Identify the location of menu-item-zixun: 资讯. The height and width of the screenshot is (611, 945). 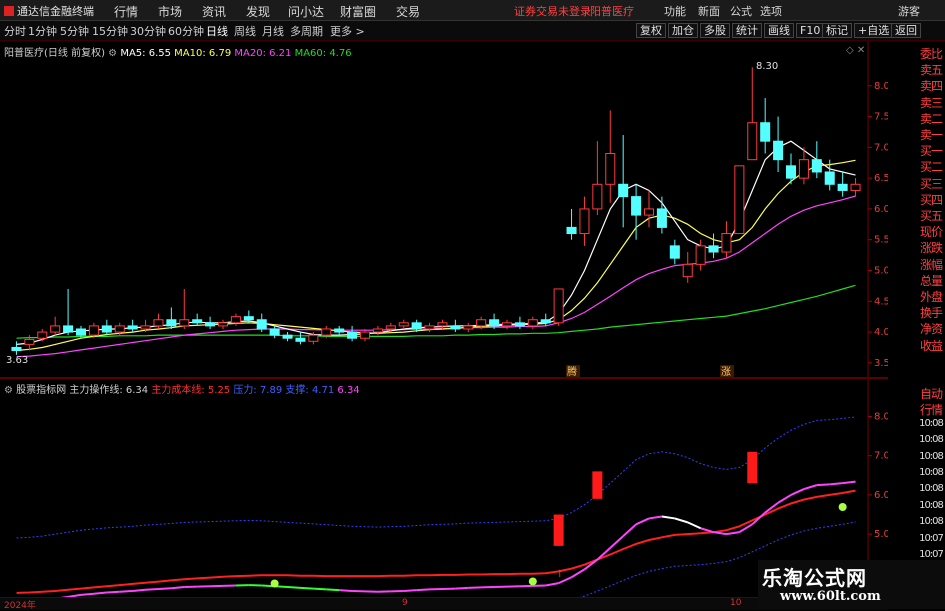
(214, 11).